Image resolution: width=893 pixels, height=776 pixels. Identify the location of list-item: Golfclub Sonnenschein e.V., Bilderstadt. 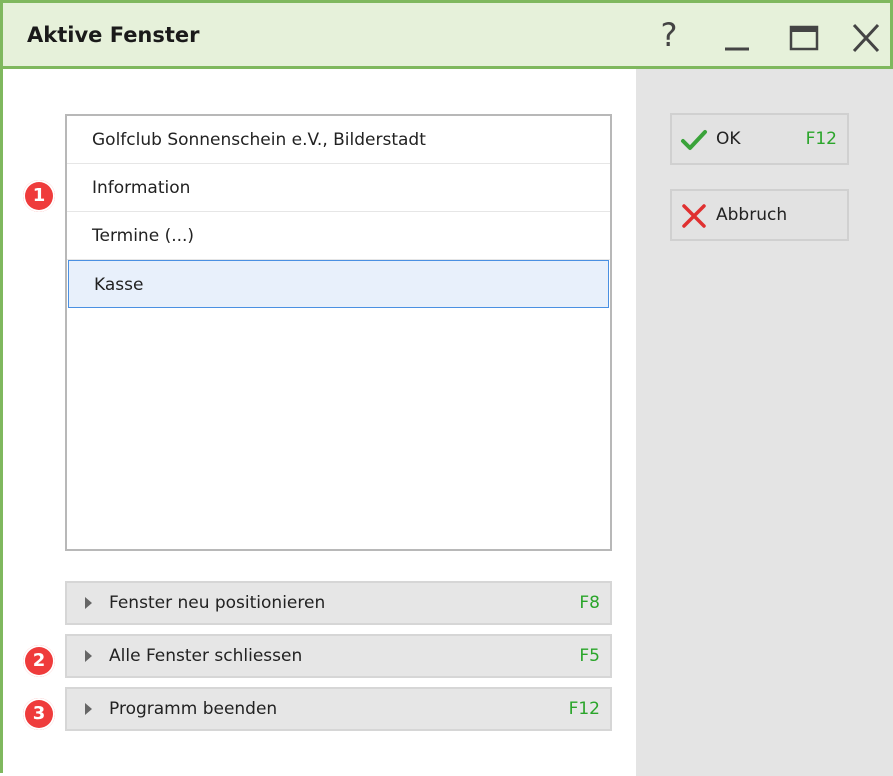
(338, 140).